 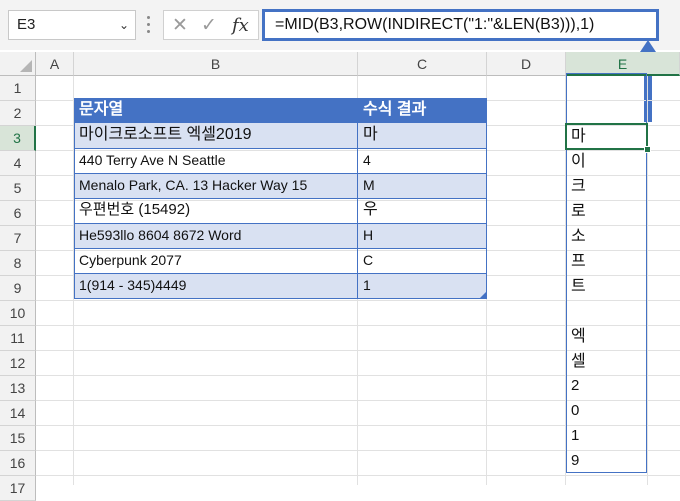 I want to click on table-row-result: C, so click(x=422, y=260).